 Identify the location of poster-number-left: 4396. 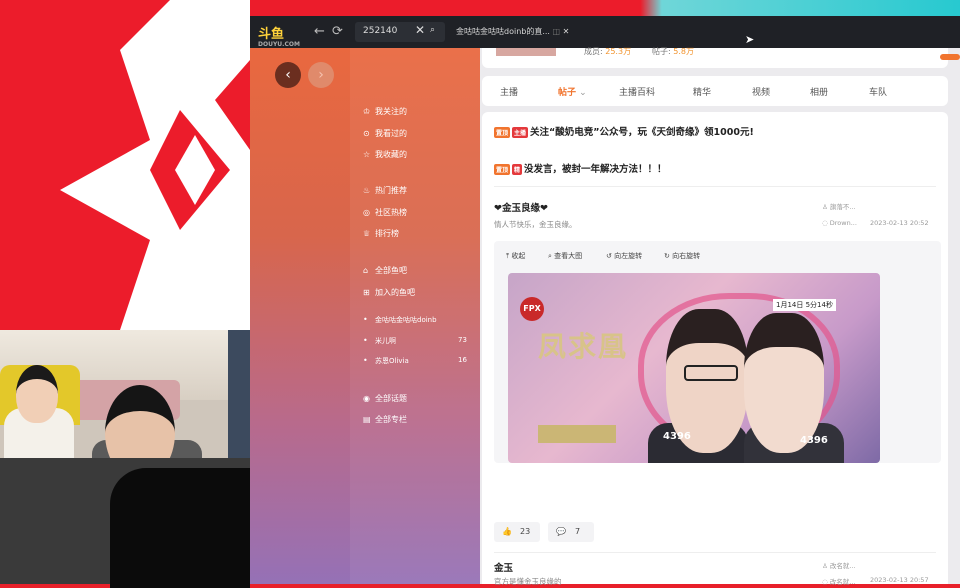
(677, 436).